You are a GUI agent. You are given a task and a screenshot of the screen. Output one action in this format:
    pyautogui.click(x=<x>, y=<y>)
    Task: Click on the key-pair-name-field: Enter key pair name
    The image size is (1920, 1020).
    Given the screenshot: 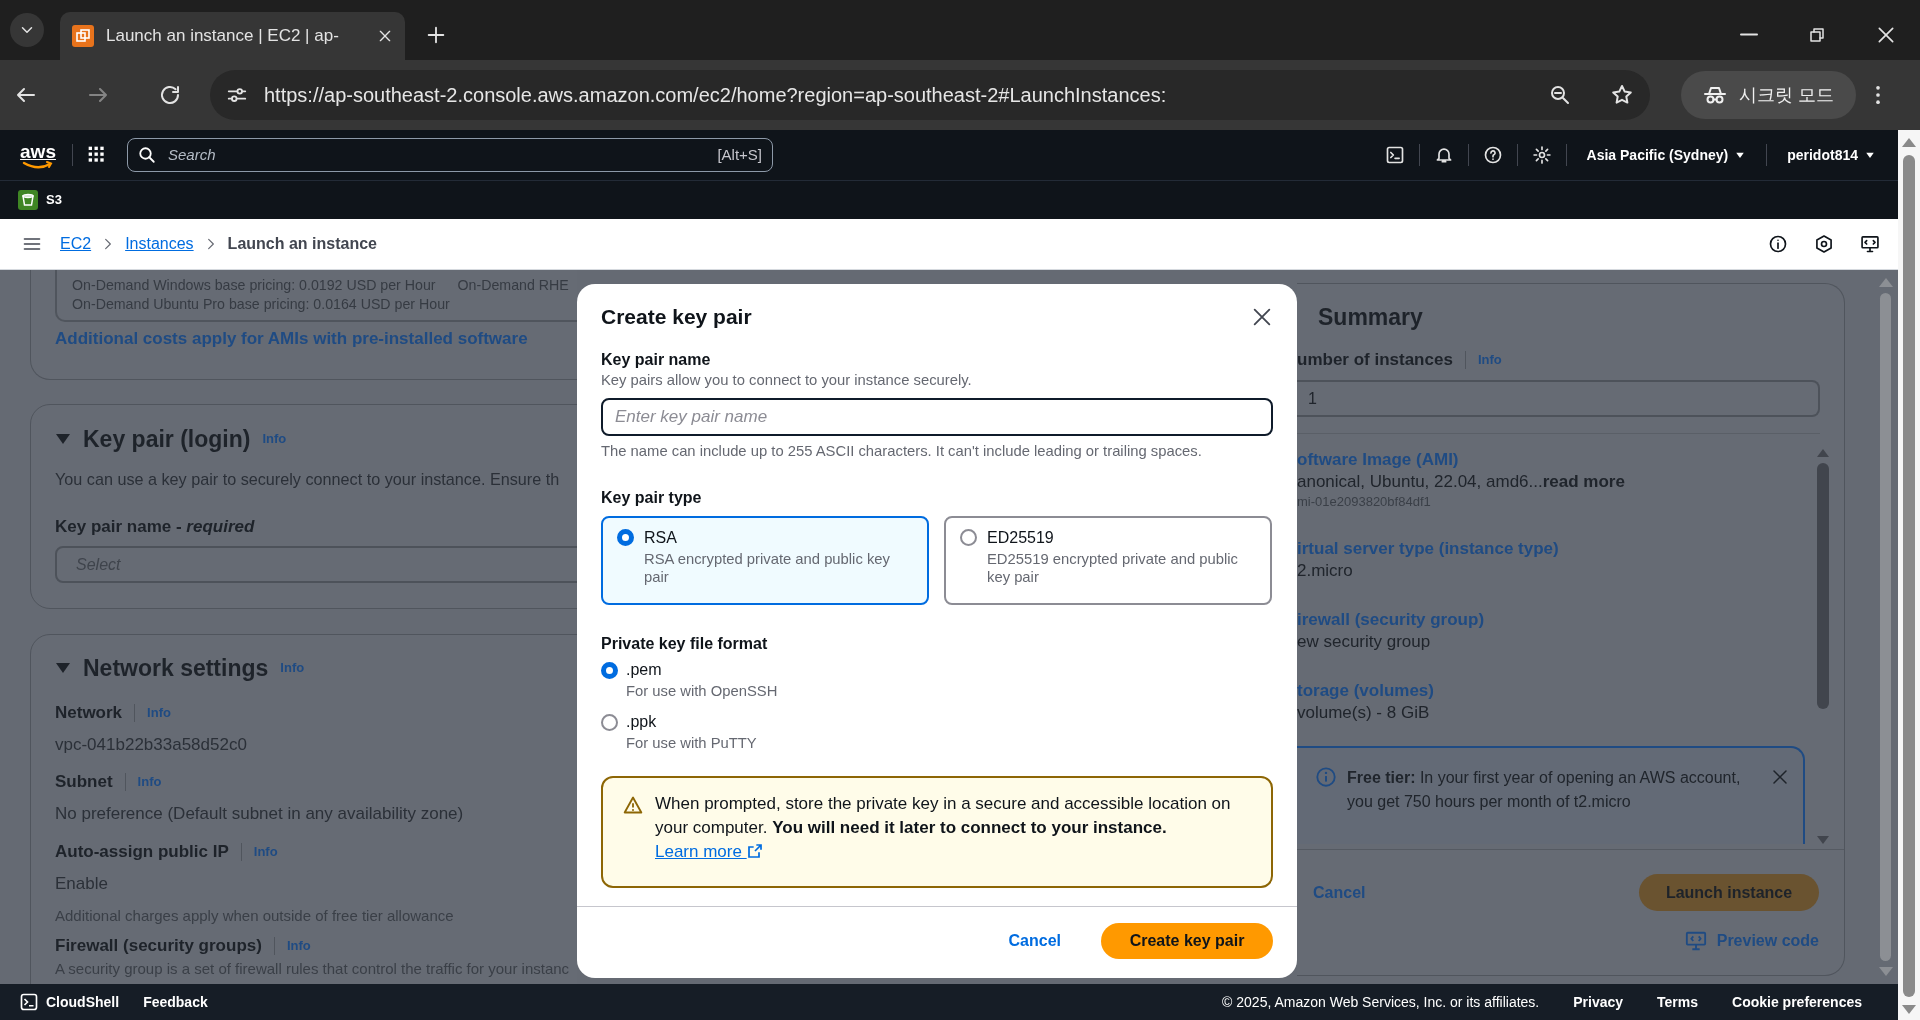 What is the action you would take?
    pyautogui.click(x=937, y=417)
    